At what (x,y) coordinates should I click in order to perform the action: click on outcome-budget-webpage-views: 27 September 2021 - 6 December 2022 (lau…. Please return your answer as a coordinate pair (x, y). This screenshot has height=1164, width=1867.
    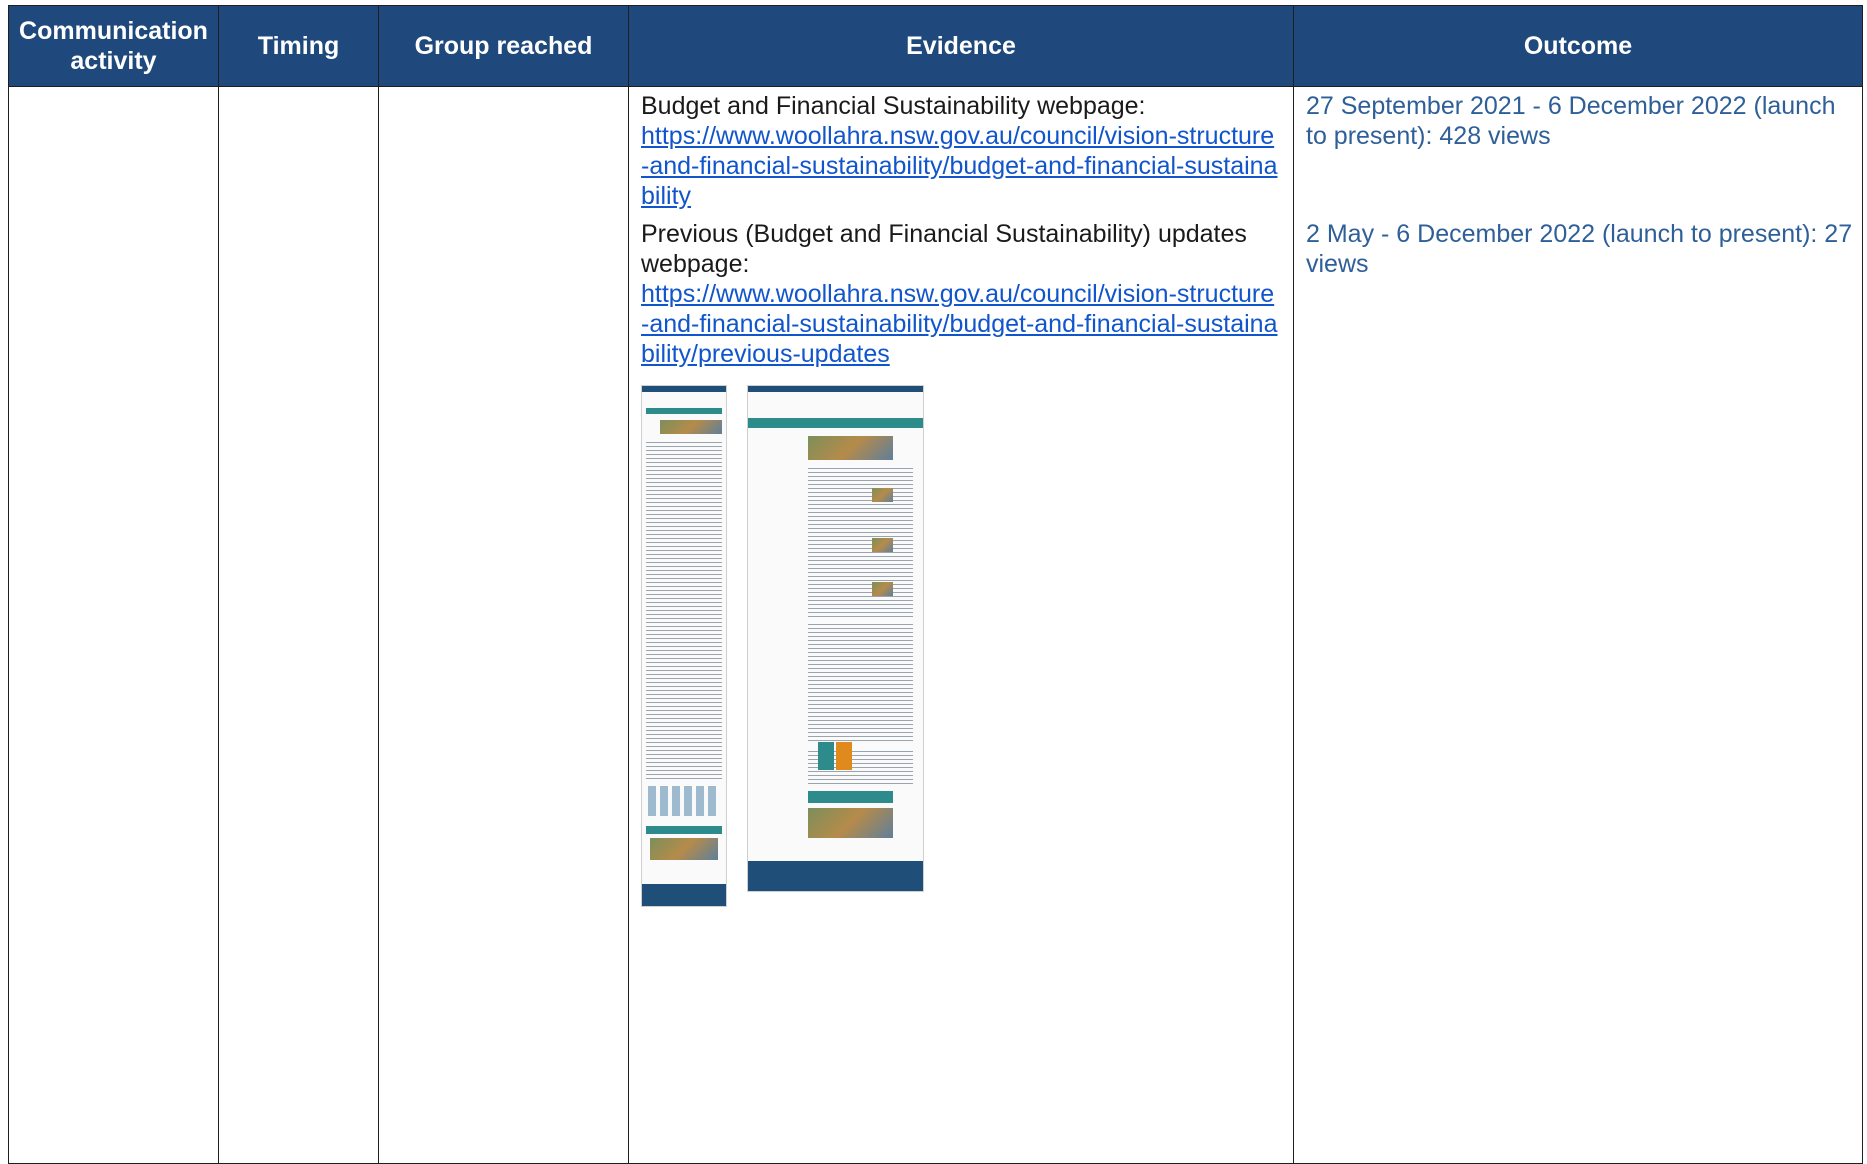
    Looking at the image, I should click on (1571, 121).